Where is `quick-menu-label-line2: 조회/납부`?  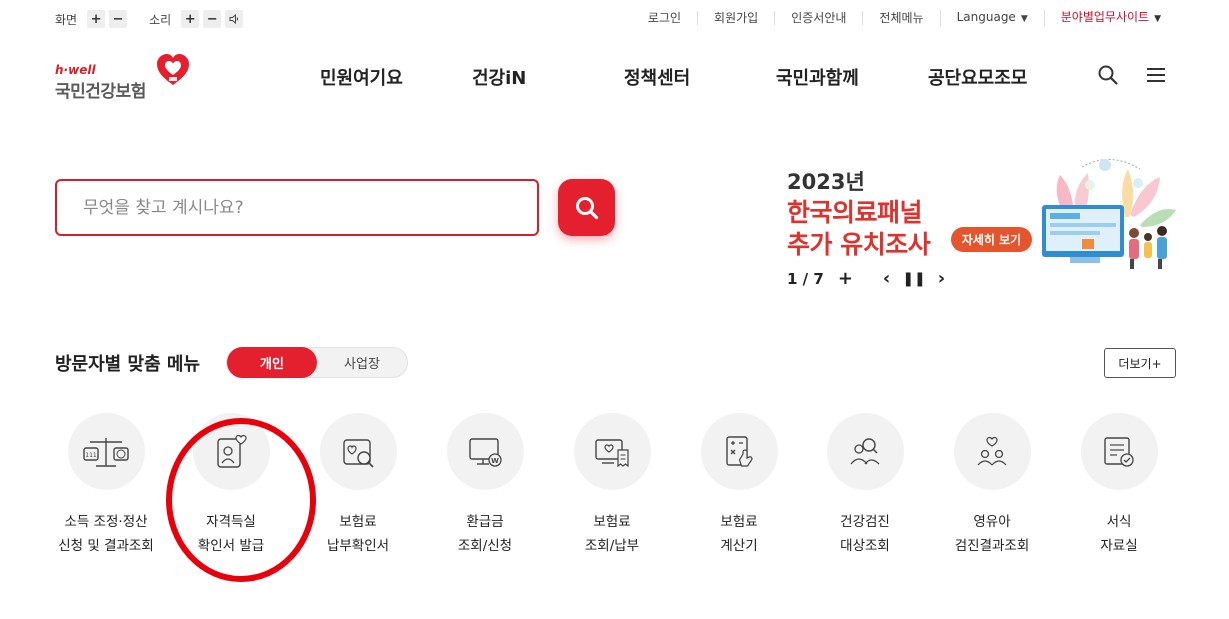
quick-menu-label-line2: 조회/납부 is located at coordinates (612, 546).